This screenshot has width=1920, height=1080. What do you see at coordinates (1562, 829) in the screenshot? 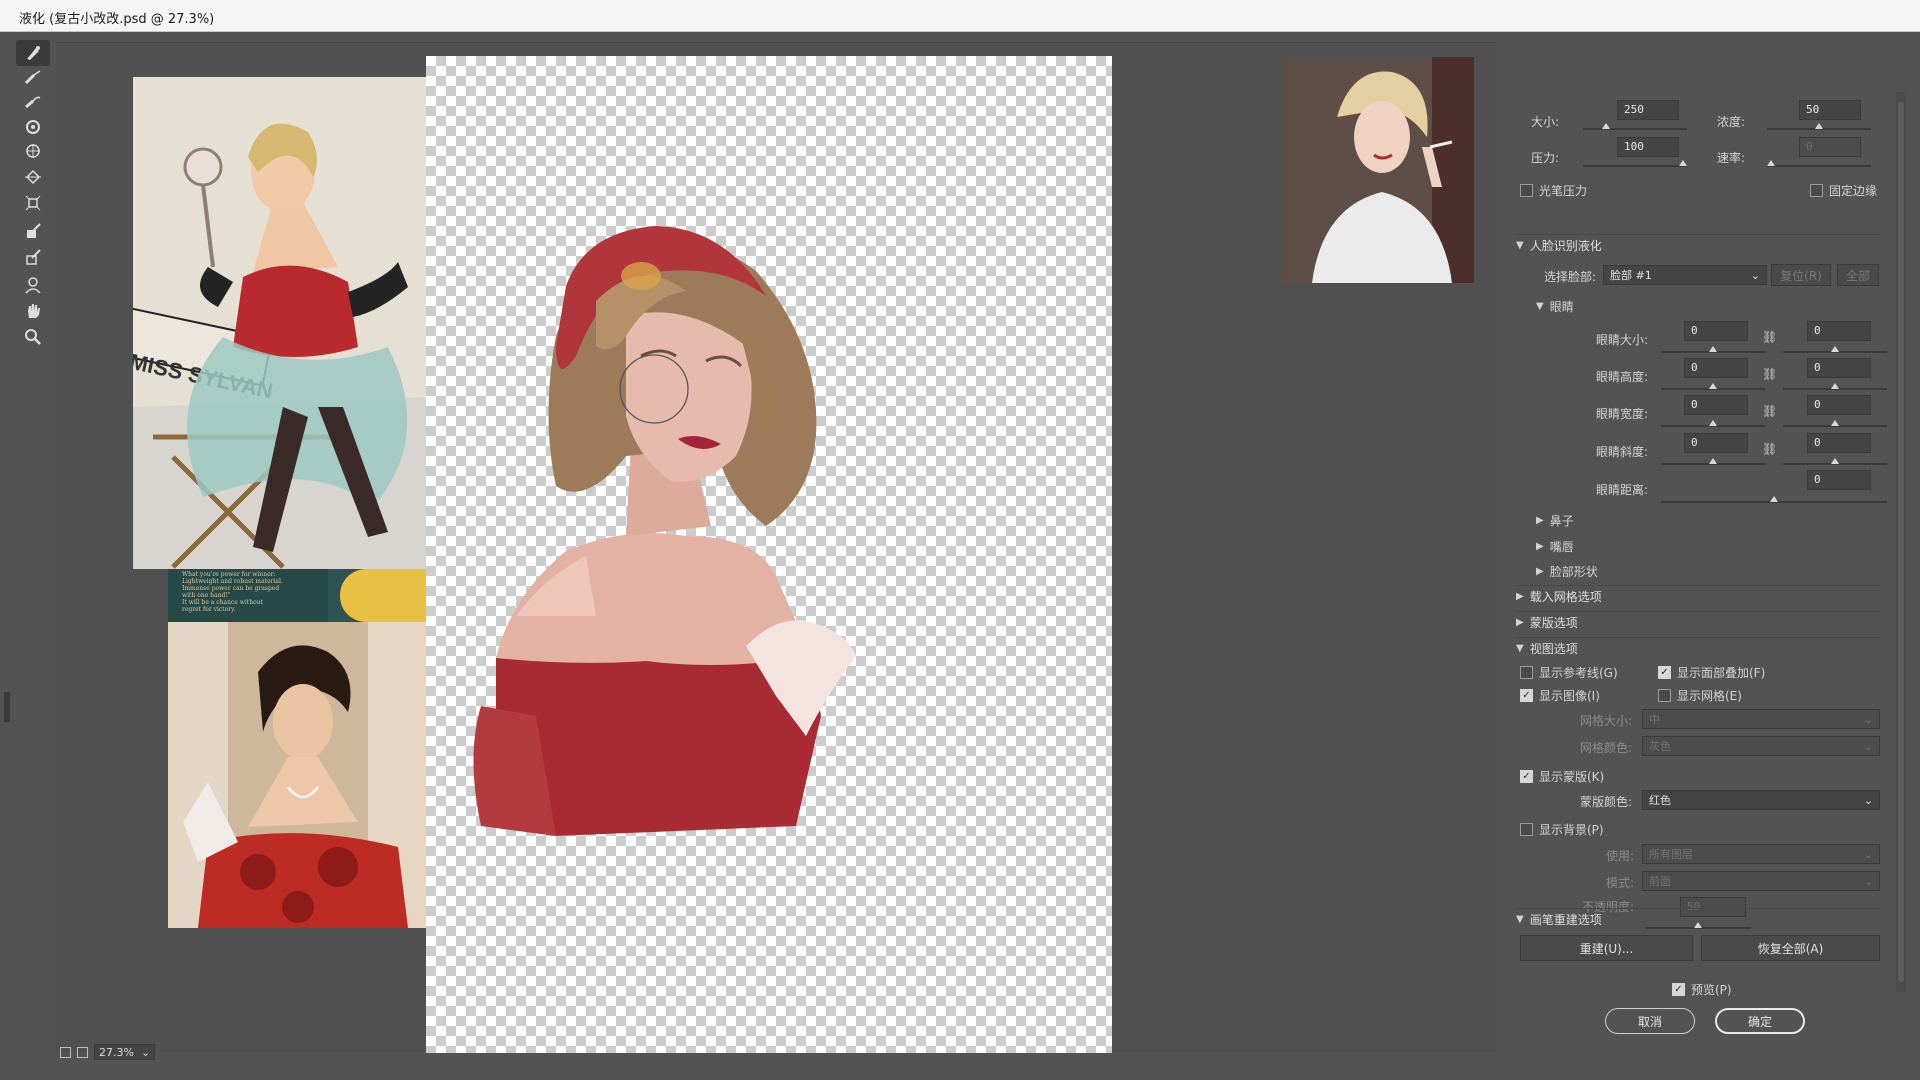
I see `show-background-checkbox: 显示背景(P)` at bounding box center [1562, 829].